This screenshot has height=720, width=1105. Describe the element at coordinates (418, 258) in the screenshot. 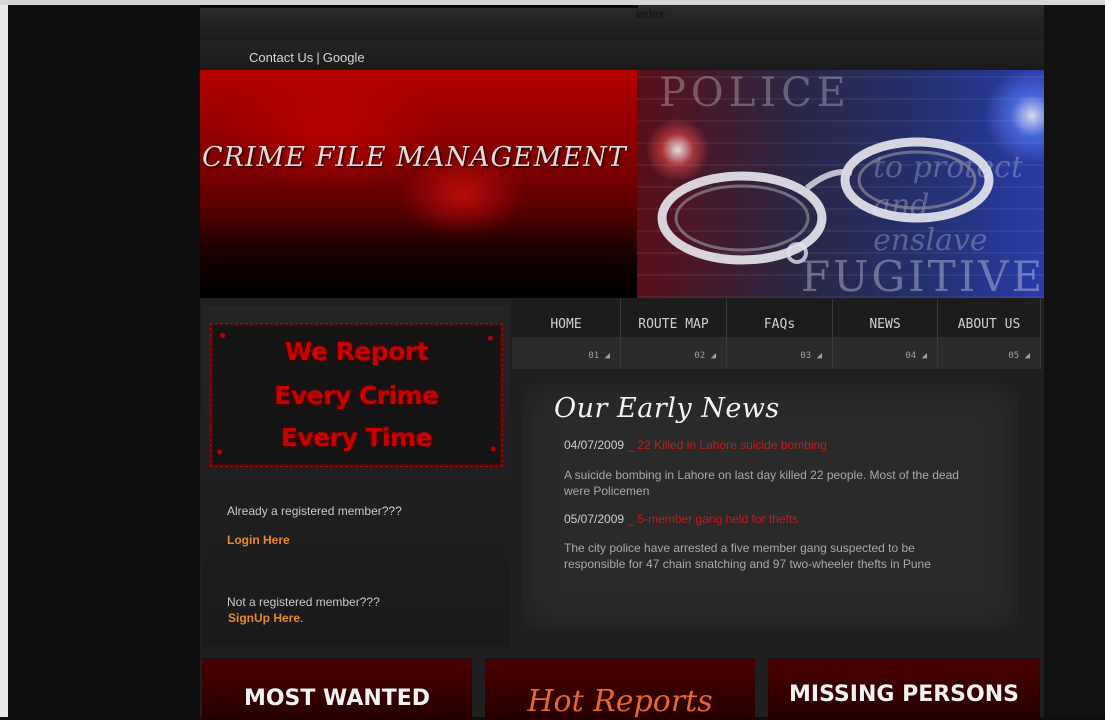

I see `crowd-silhouette` at that location.